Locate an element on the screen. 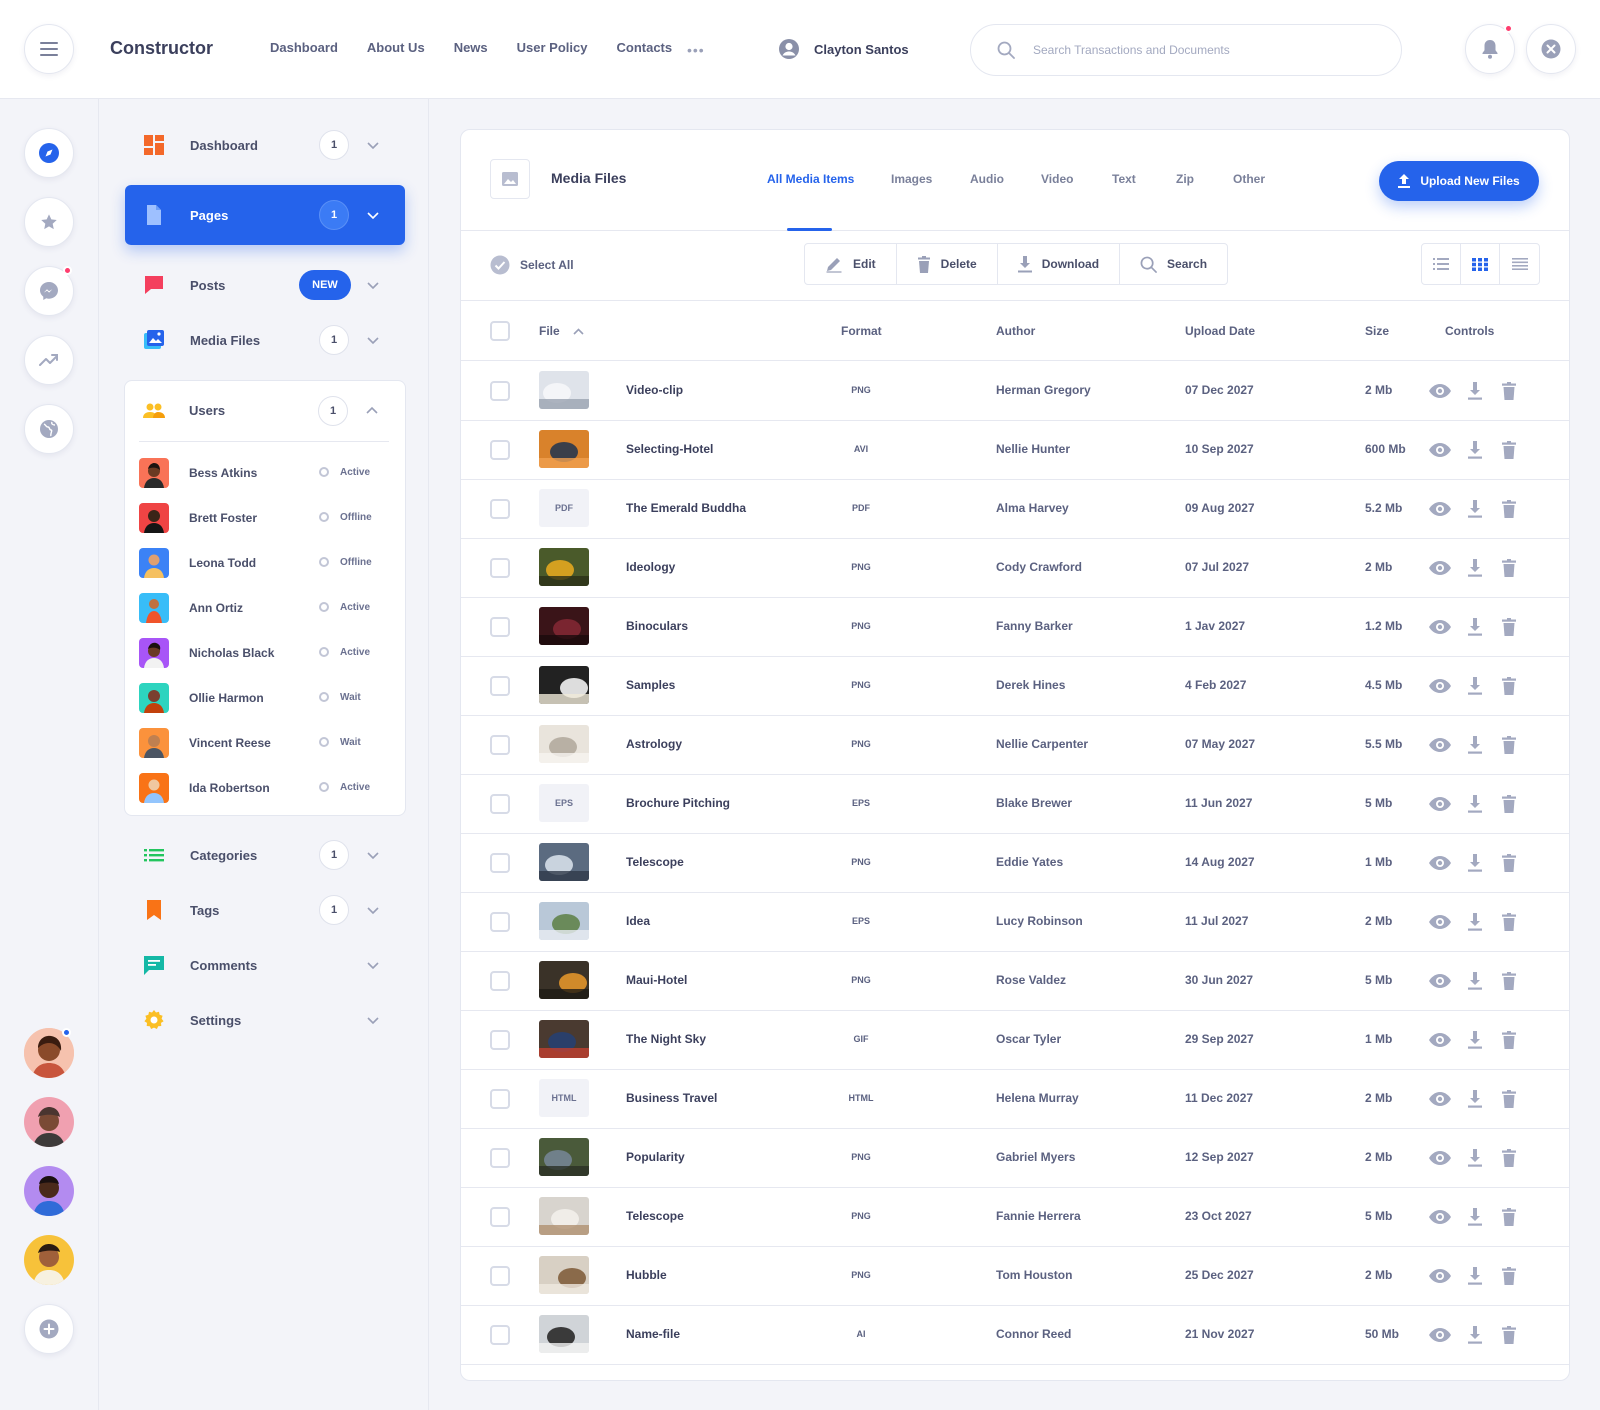 The height and width of the screenshot is (1410, 1600). table-row: Ideology PNG Cody Crawford 07 Jul 2027 2 Mb is located at coordinates (1015, 568).